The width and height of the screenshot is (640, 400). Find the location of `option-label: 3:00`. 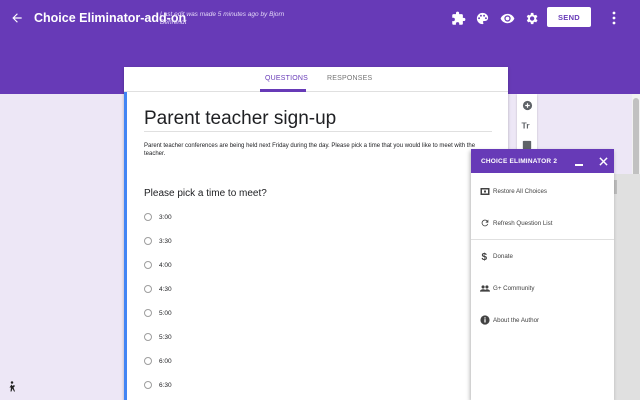

option-label: 3:00 is located at coordinates (165, 217).